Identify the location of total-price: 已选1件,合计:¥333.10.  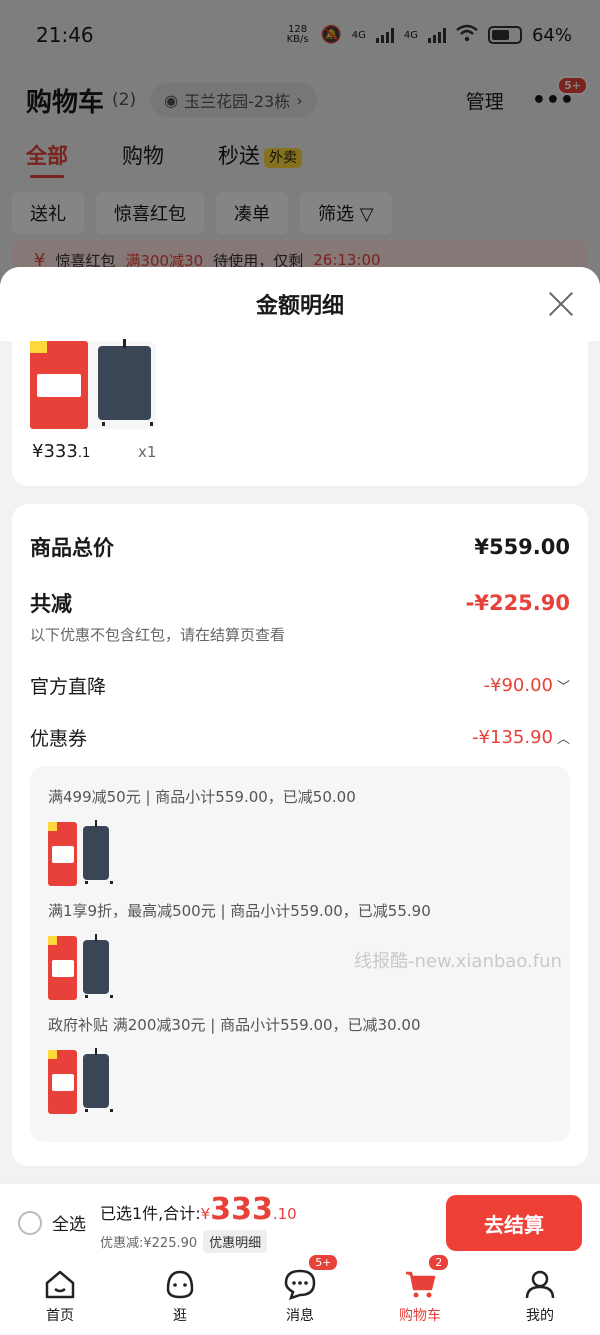
(198, 1209).